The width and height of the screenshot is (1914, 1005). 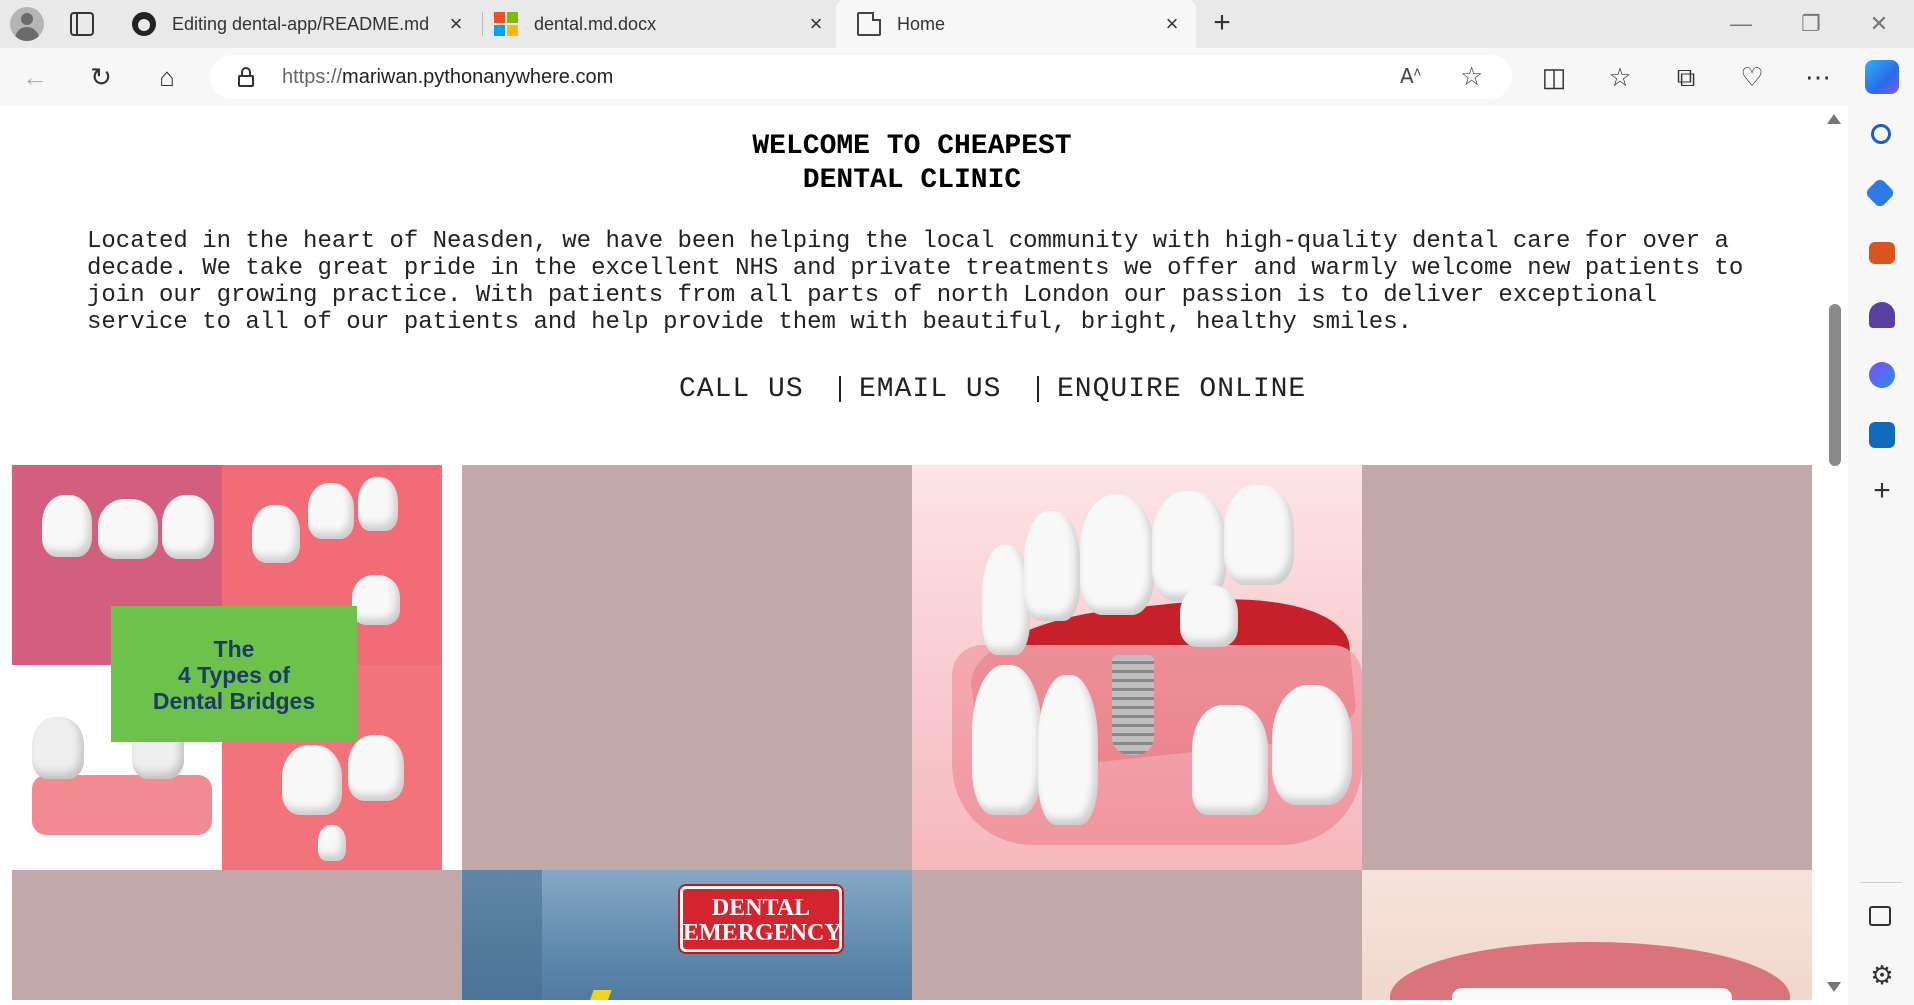 I want to click on page-scrollbar, so click(x=1834, y=553).